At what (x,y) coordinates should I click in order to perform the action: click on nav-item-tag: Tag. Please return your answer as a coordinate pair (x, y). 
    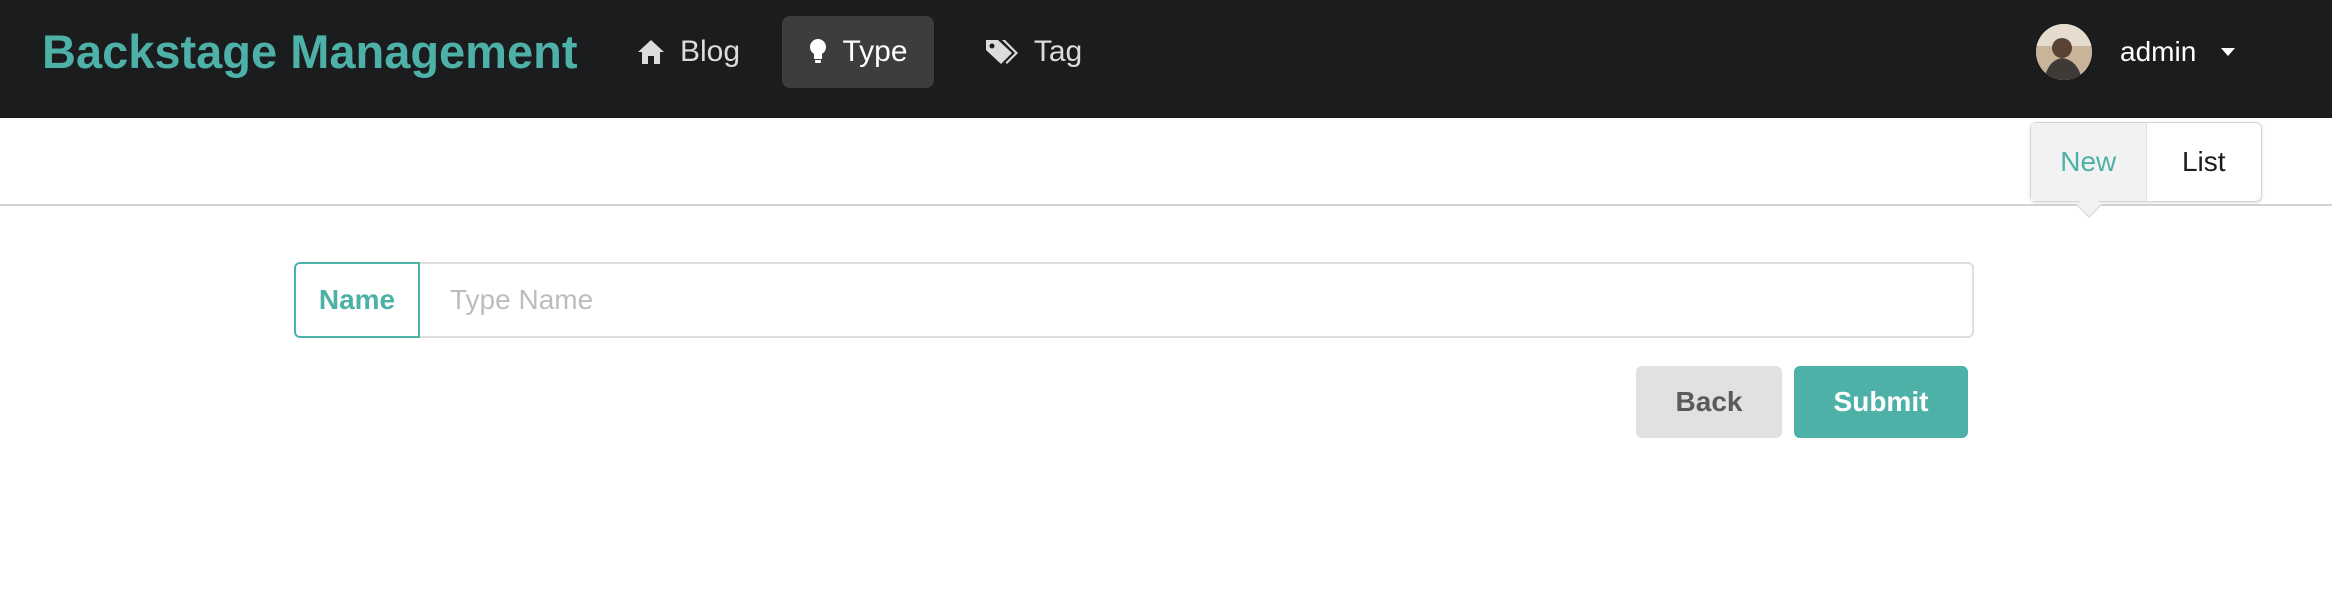
    Looking at the image, I should click on (1033, 52).